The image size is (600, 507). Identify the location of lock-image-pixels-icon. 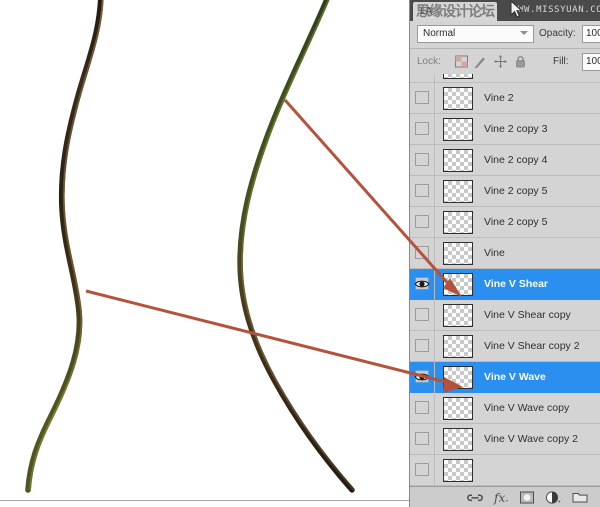
(480, 61).